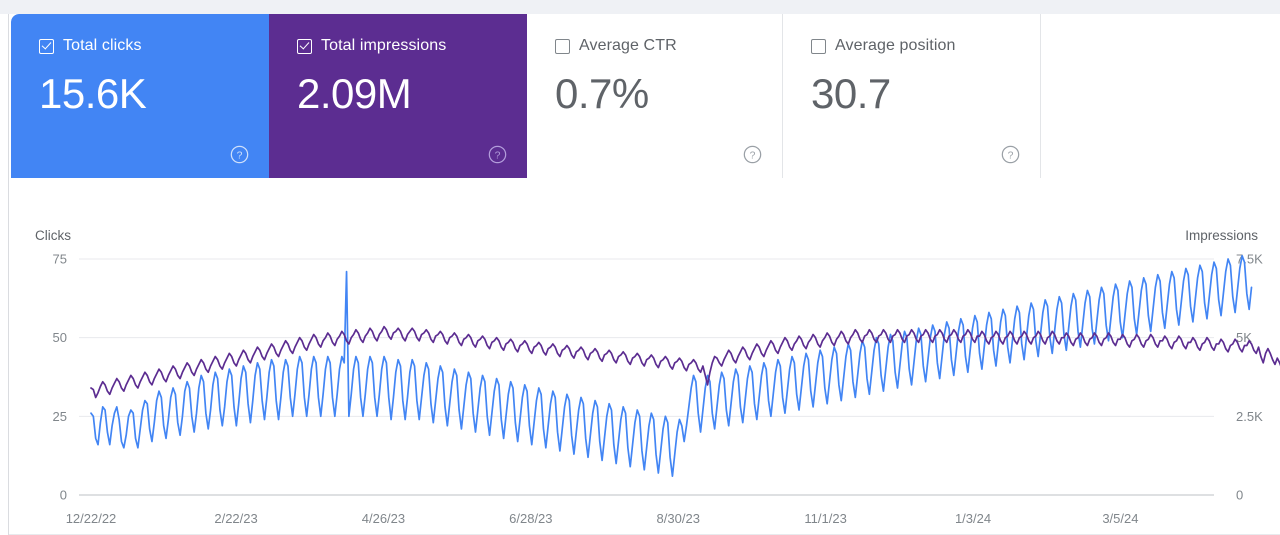  What do you see at coordinates (678, 518) in the screenshot?
I see `x-axis-tick: 8/30/23` at bounding box center [678, 518].